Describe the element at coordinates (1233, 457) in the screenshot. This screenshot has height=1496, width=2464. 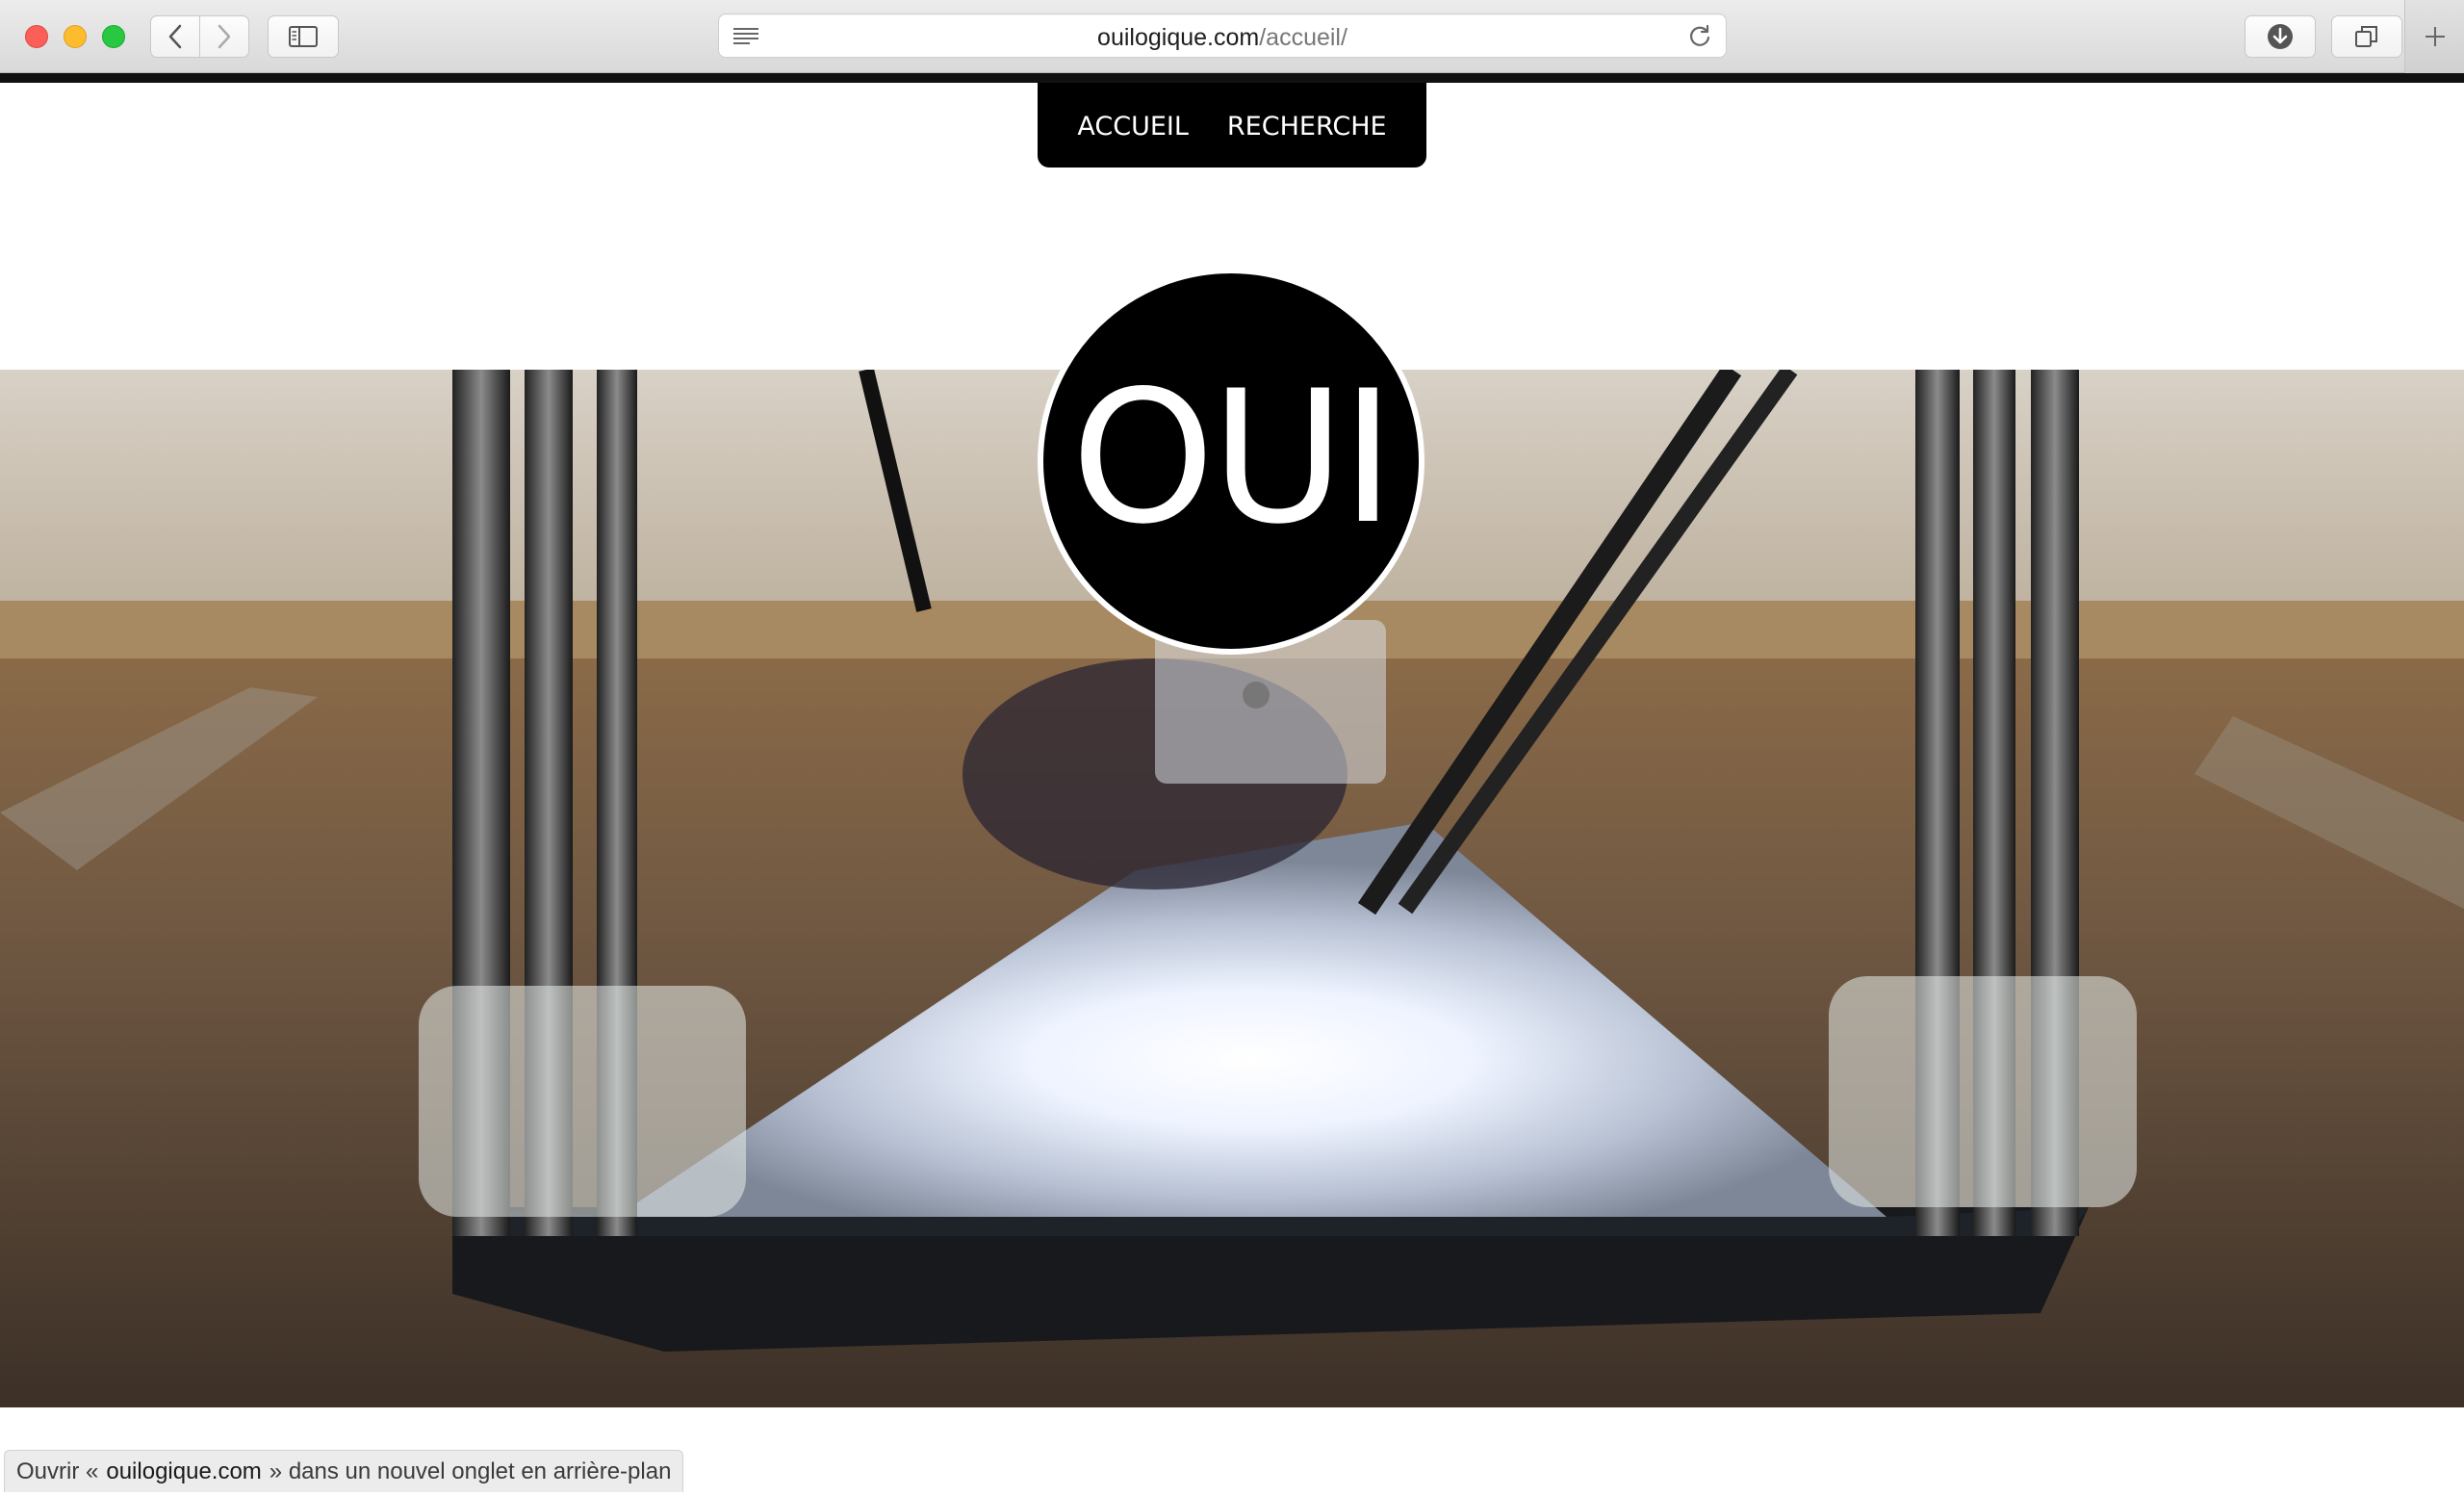
I see `logo-text: OUI` at that location.